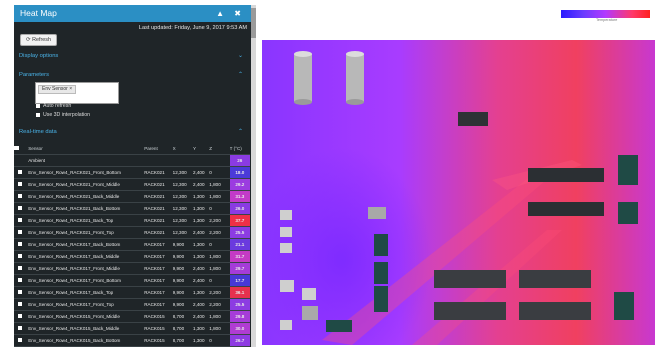 The height and width of the screenshot is (347, 669). What do you see at coordinates (239, 220) in the screenshot?
I see `temperature-value: 37.7` at bounding box center [239, 220].